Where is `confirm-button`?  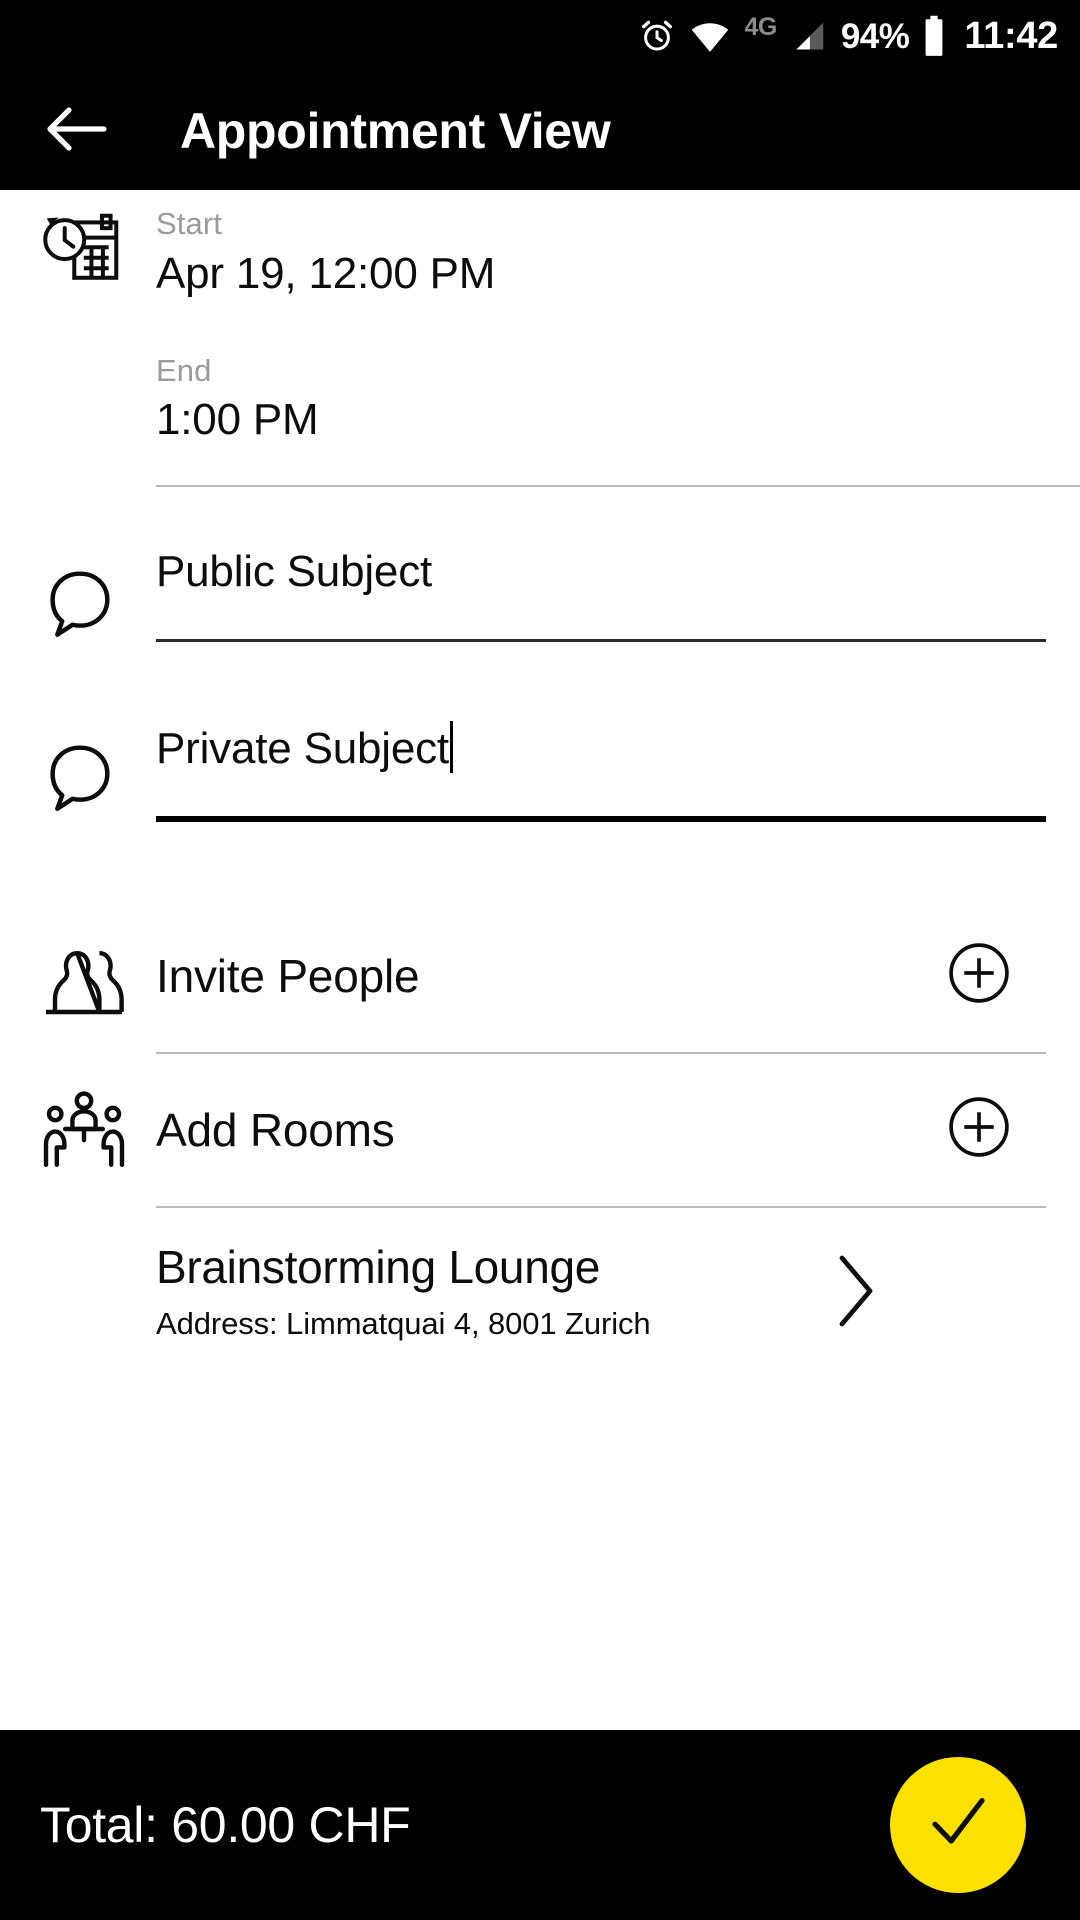 confirm-button is located at coordinates (958, 1825).